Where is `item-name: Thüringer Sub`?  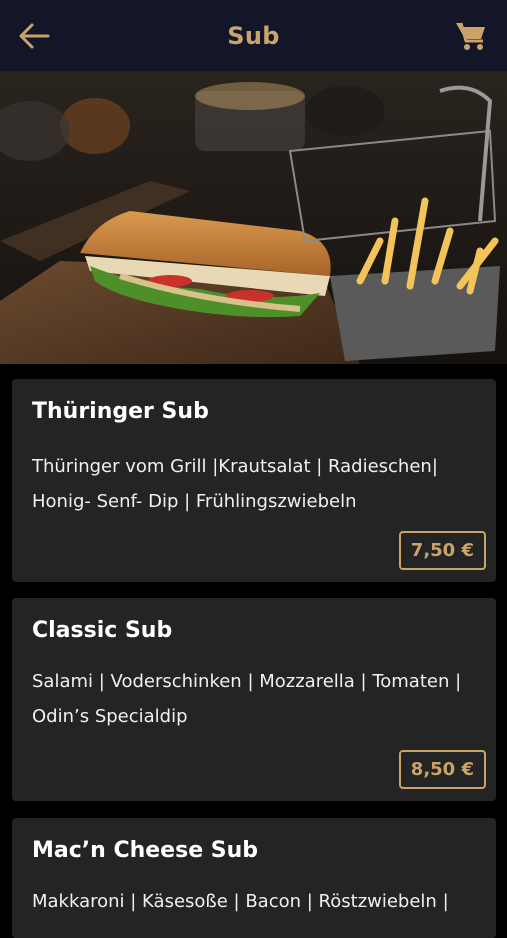
item-name: Thüringer Sub is located at coordinates (120, 411).